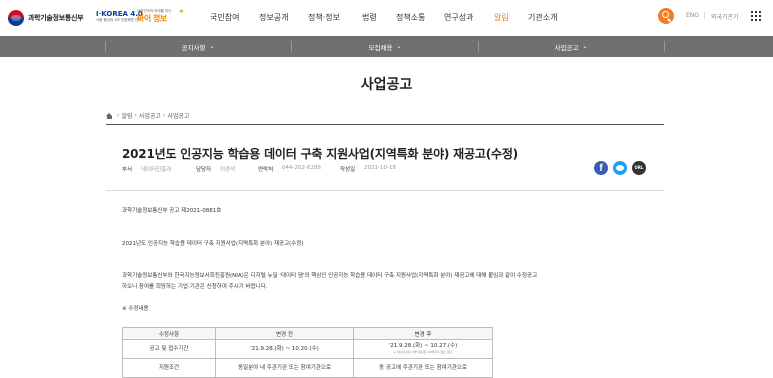  What do you see at coordinates (169, 368) in the screenshot?
I see `table-cell: 지원조건` at bounding box center [169, 368].